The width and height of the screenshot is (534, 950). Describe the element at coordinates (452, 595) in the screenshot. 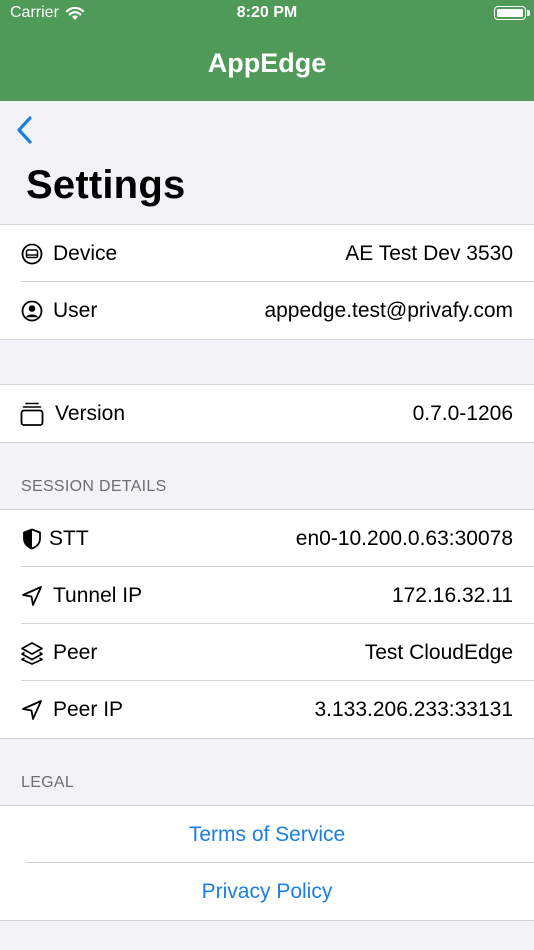

I see `tunnel-ip-value: 172.16.32.11` at that location.